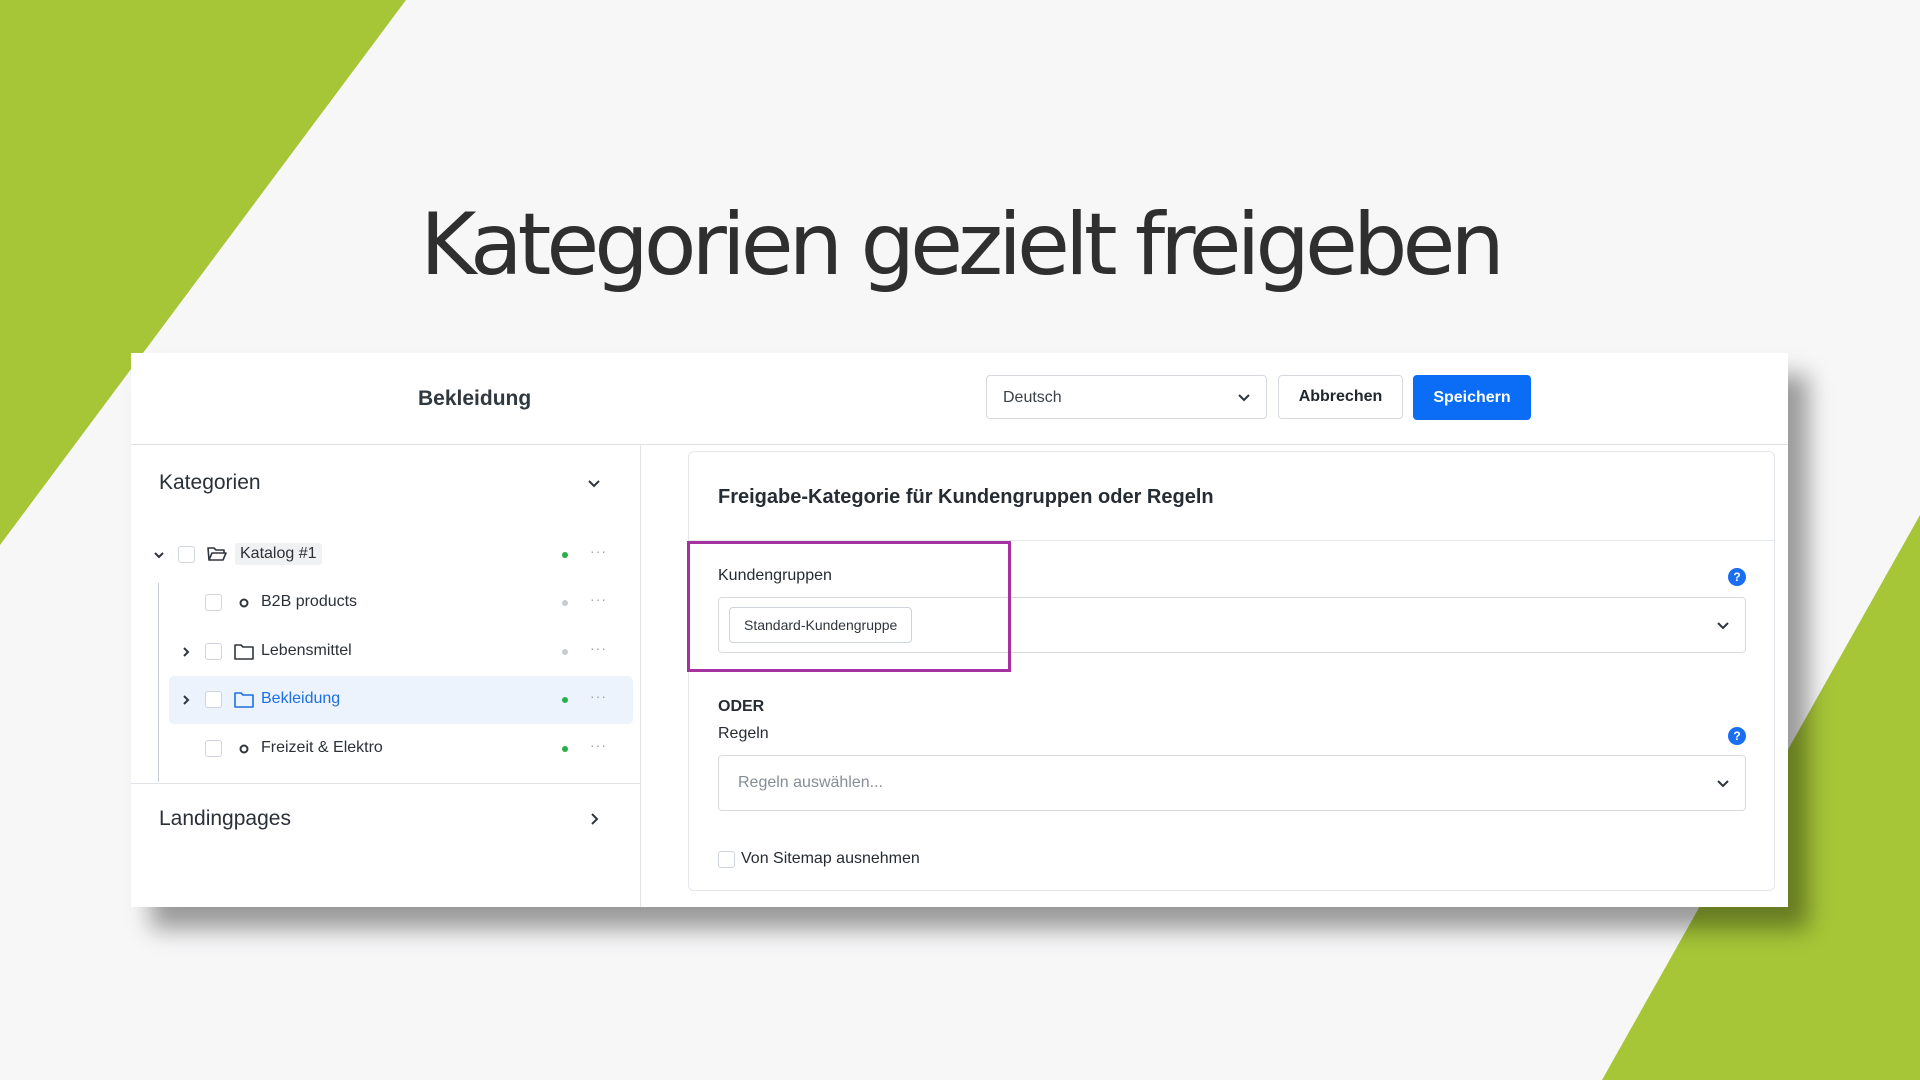  Describe the element at coordinates (475, 398) in the screenshot. I see `page-title: Bekleidung` at that location.